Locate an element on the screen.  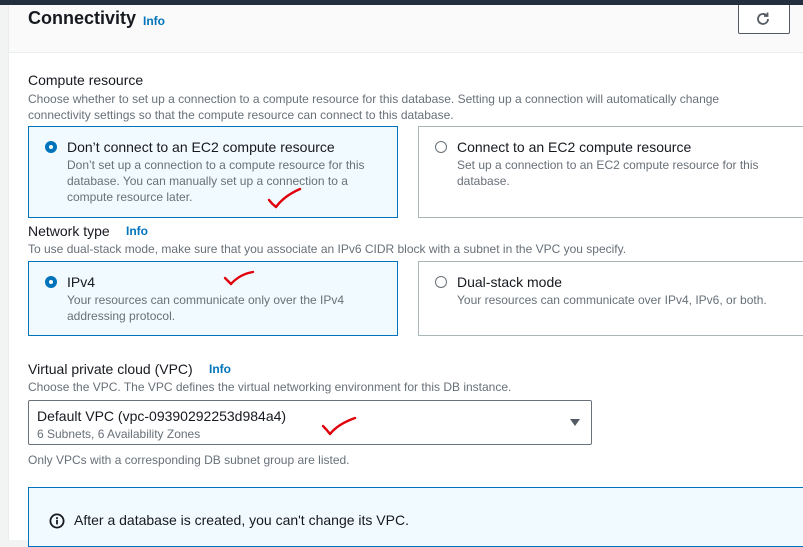
info-circle-icon is located at coordinates (57, 521).